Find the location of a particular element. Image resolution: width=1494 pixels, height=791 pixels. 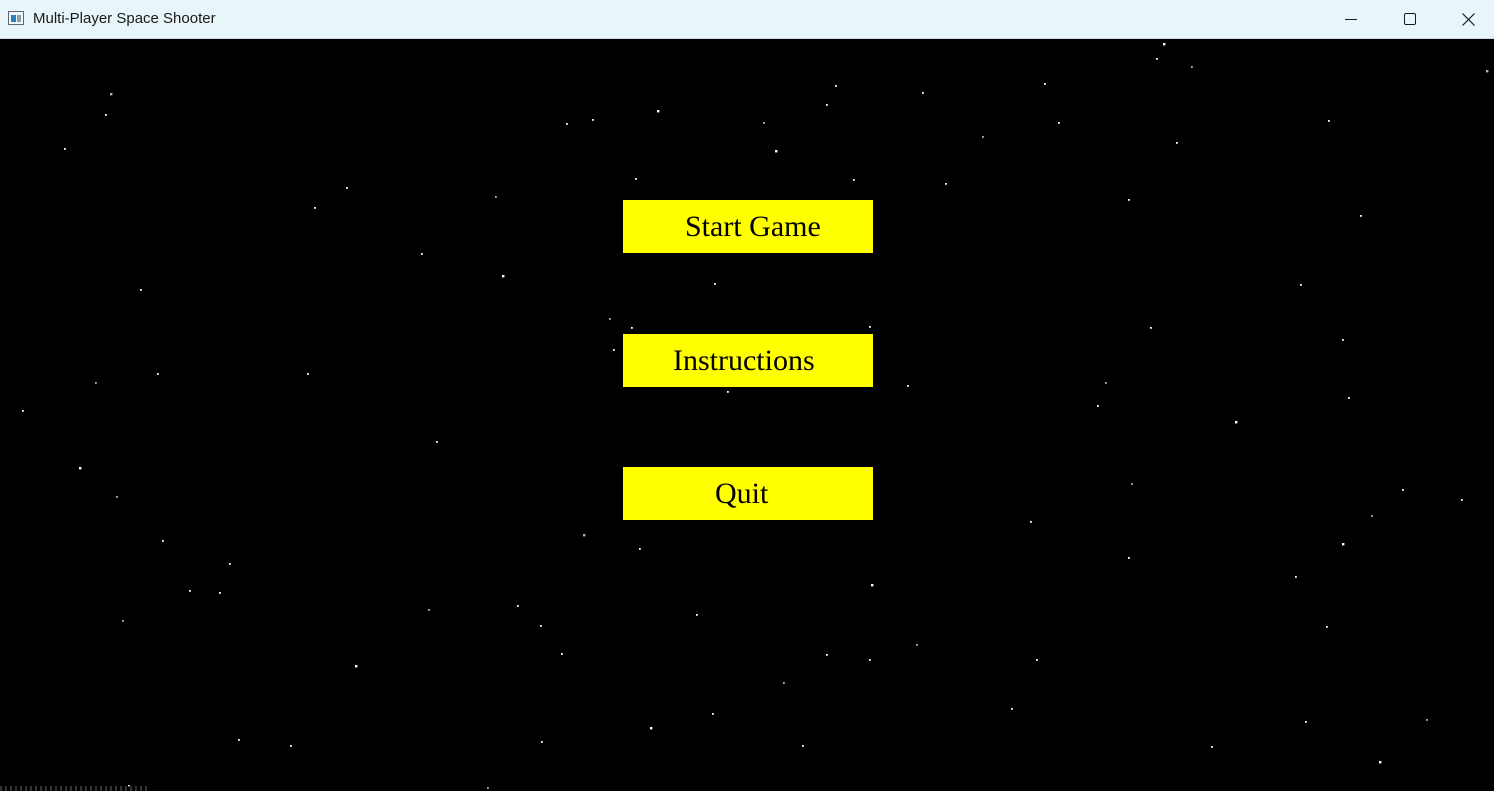

close-icon is located at coordinates (1468, 19).